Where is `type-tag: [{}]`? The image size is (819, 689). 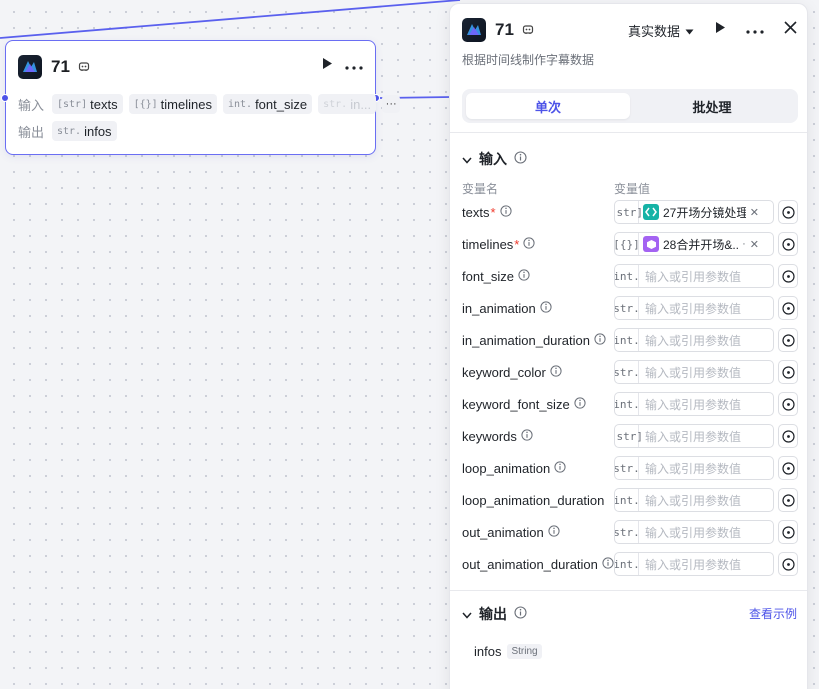
type-tag: [{}] is located at coordinates (627, 244).